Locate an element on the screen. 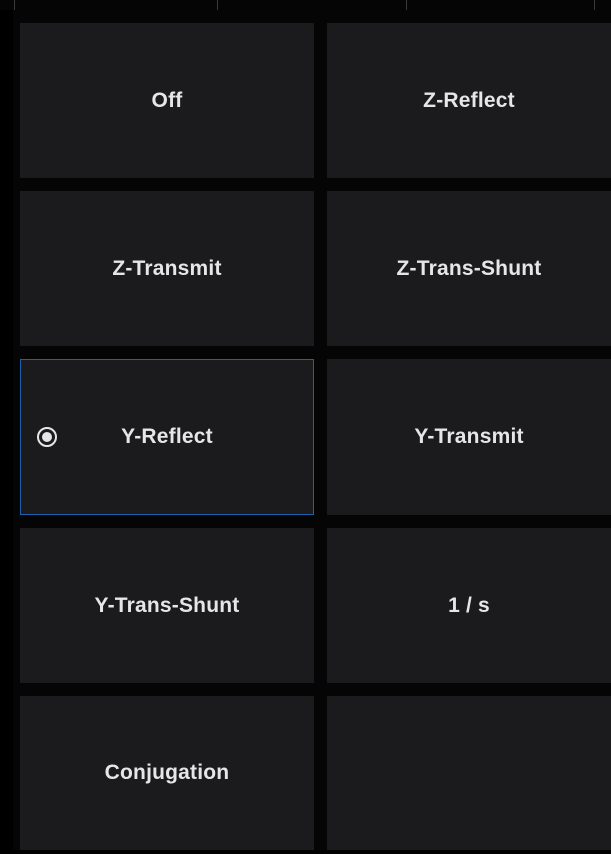 The width and height of the screenshot is (611, 854). conversion-z-trans-shunt-button: Z-Trans-Shunt is located at coordinates (469, 268).